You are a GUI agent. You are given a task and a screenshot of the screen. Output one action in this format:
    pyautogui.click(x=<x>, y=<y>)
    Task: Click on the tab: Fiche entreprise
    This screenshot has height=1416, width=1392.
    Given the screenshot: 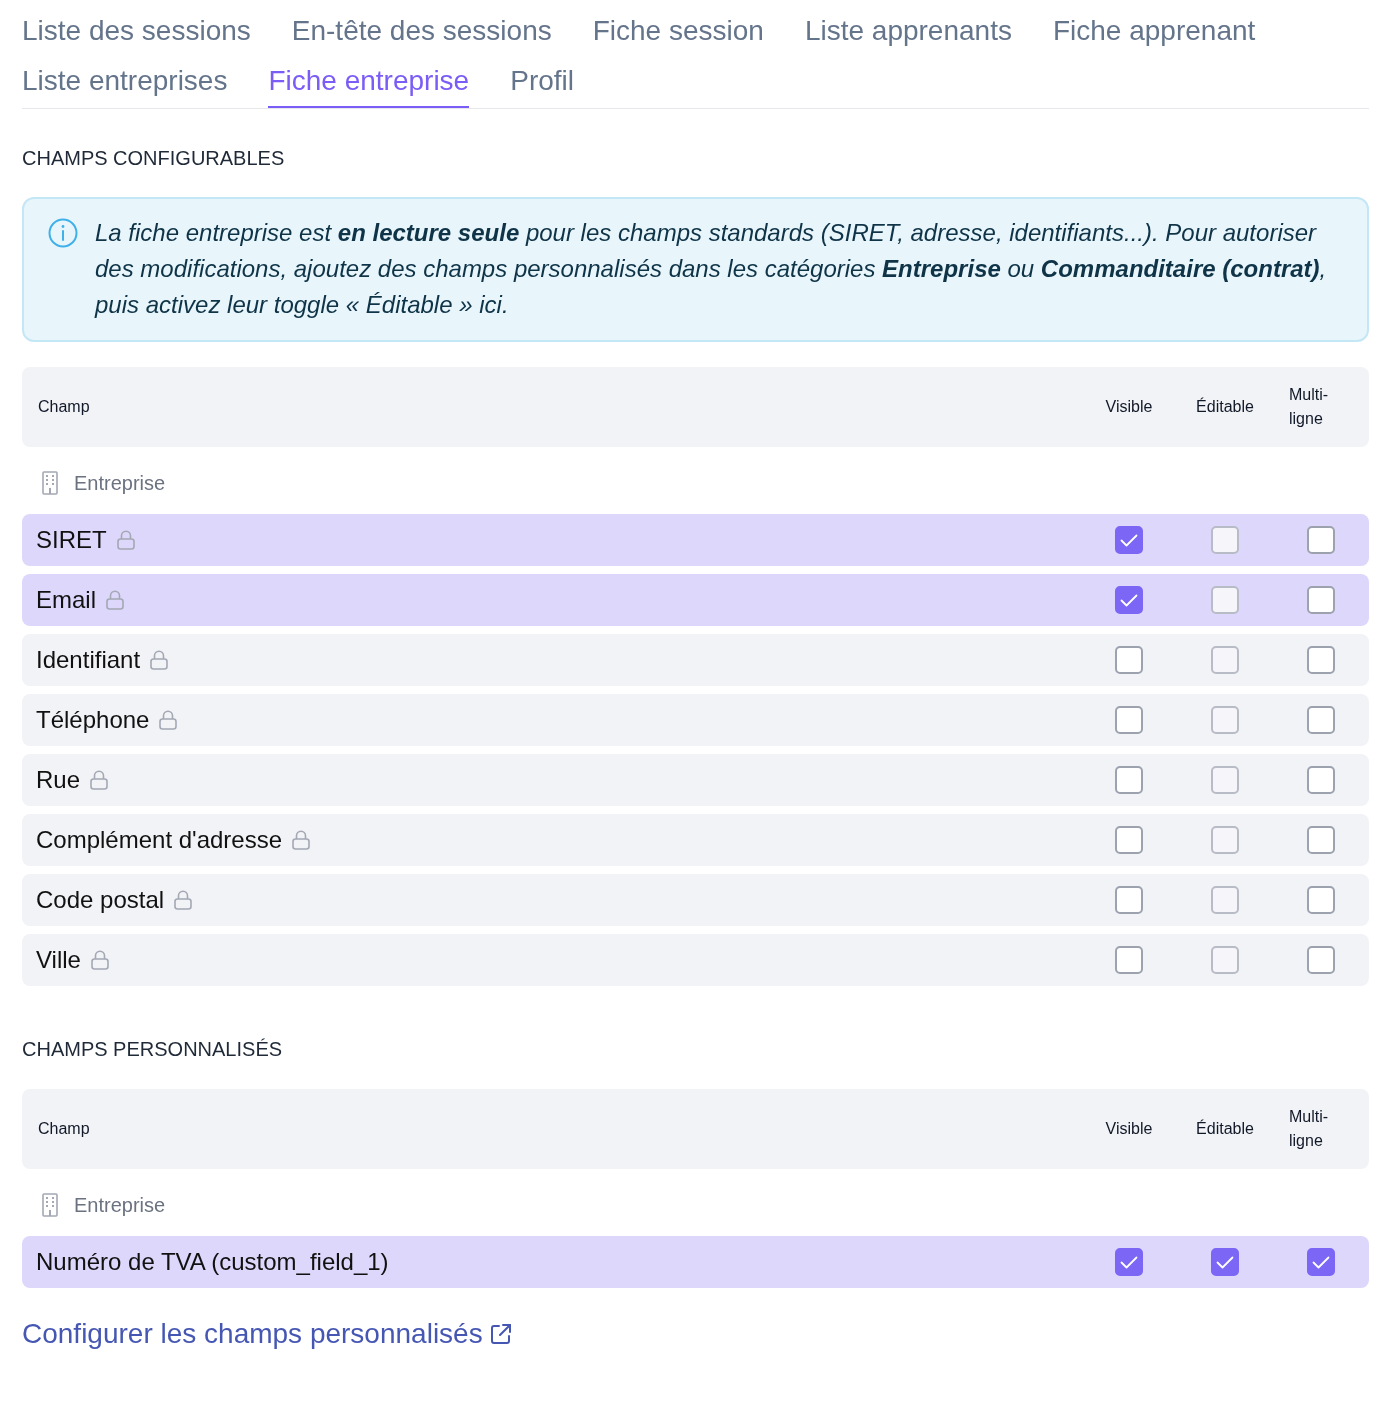 What is the action you would take?
    pyautogui.click(x=369, y=83)
    